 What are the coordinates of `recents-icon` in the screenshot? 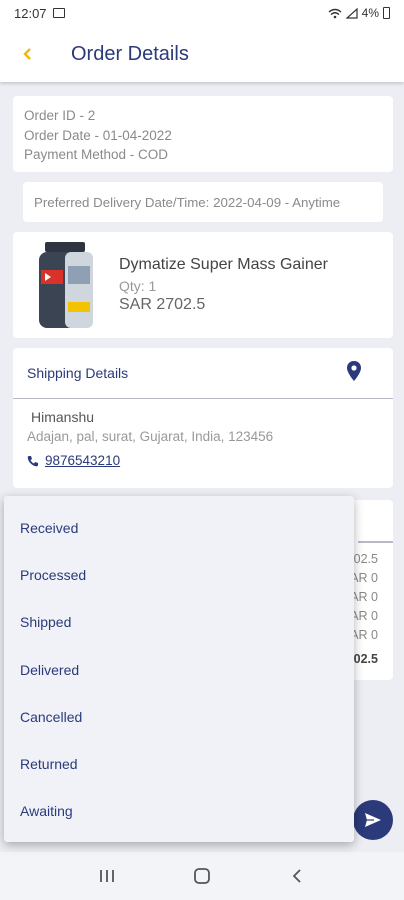 It's located at (107, 876).